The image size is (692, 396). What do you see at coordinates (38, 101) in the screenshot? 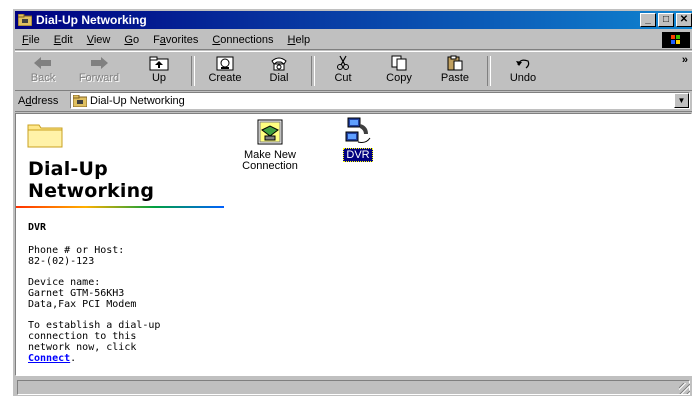
I see `address-label: Address` at bounding box center [38, 101].